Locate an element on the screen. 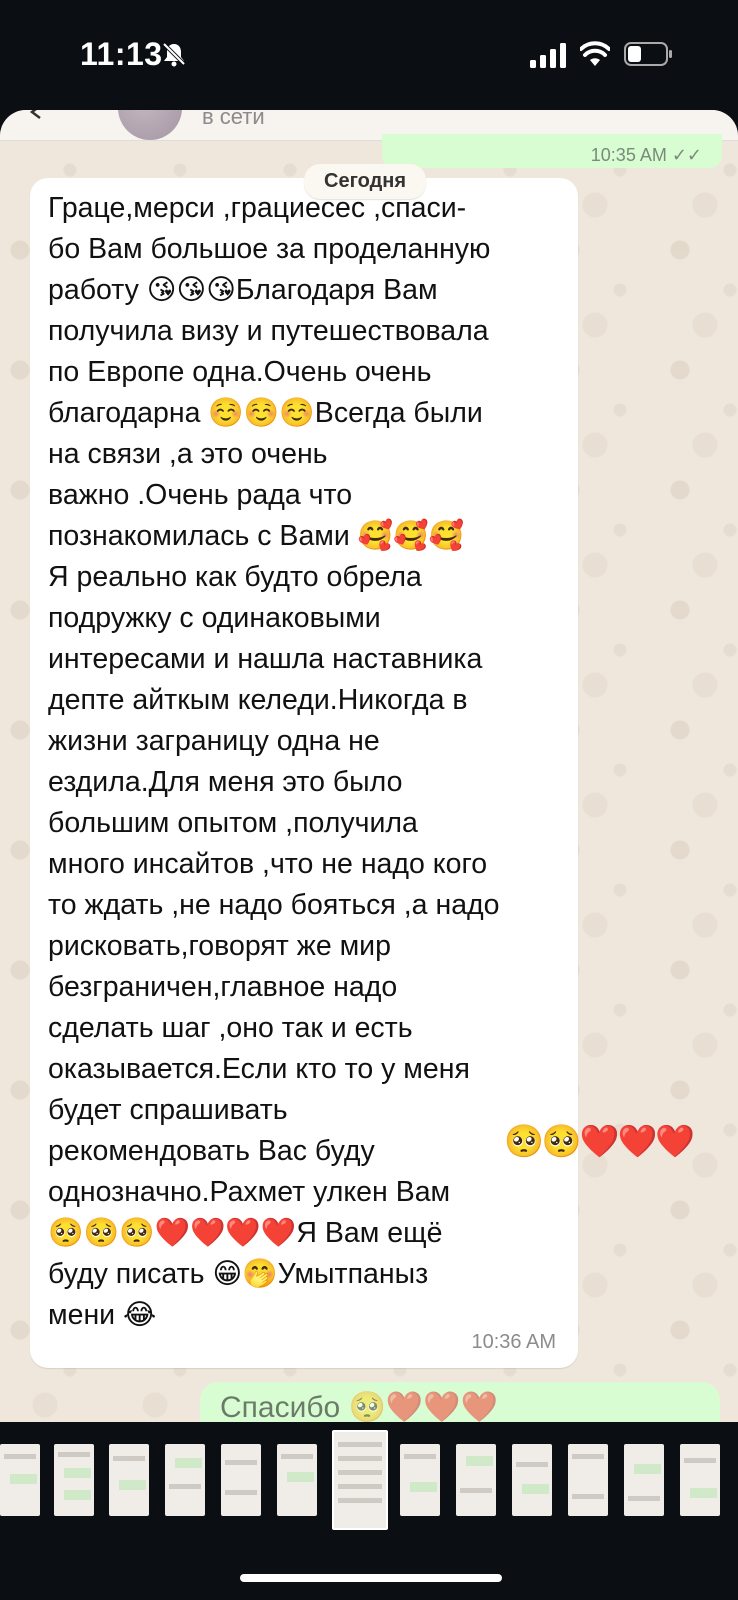 This screenshot has width=738, height=1600. home-indicator is located at coordinates (371, 1578).